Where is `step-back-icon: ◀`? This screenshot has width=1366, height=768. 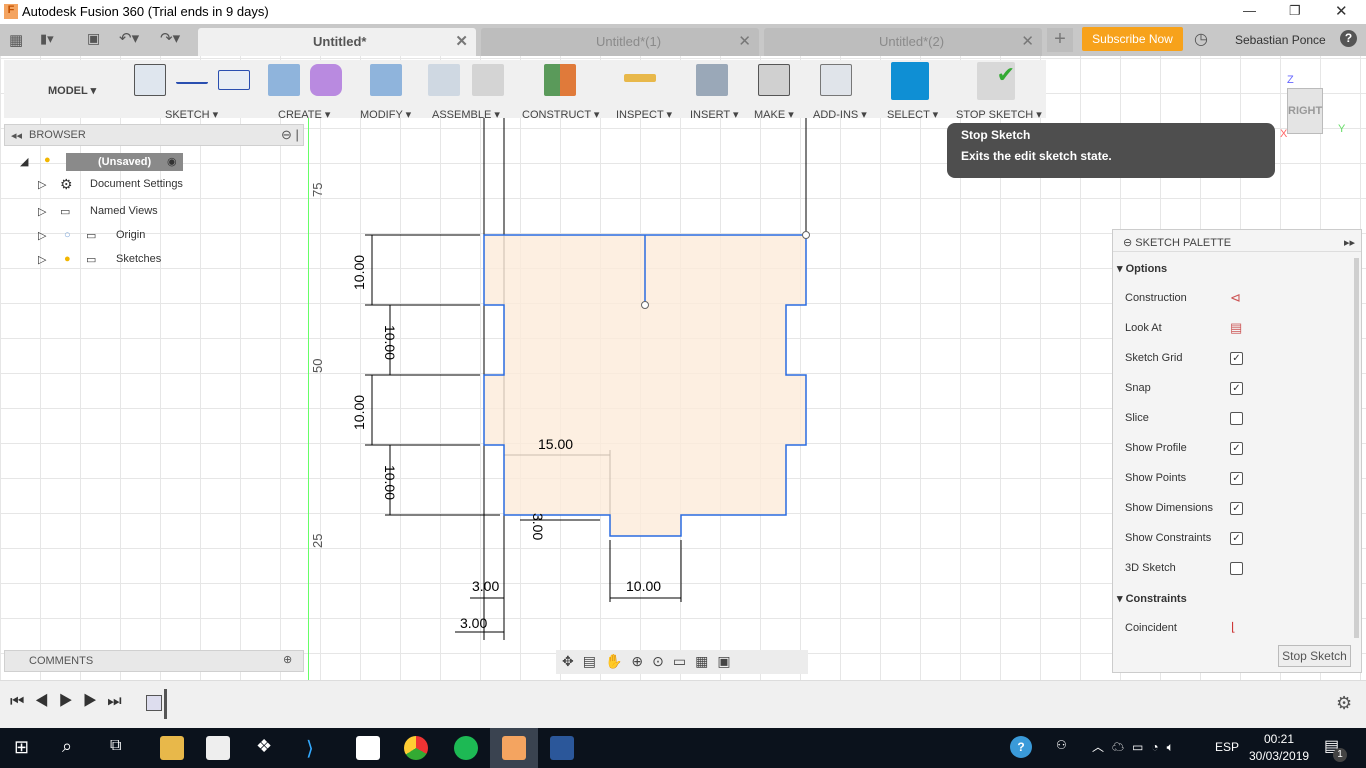 step-back-icon: ◀ is located at coordinates (46, 701).